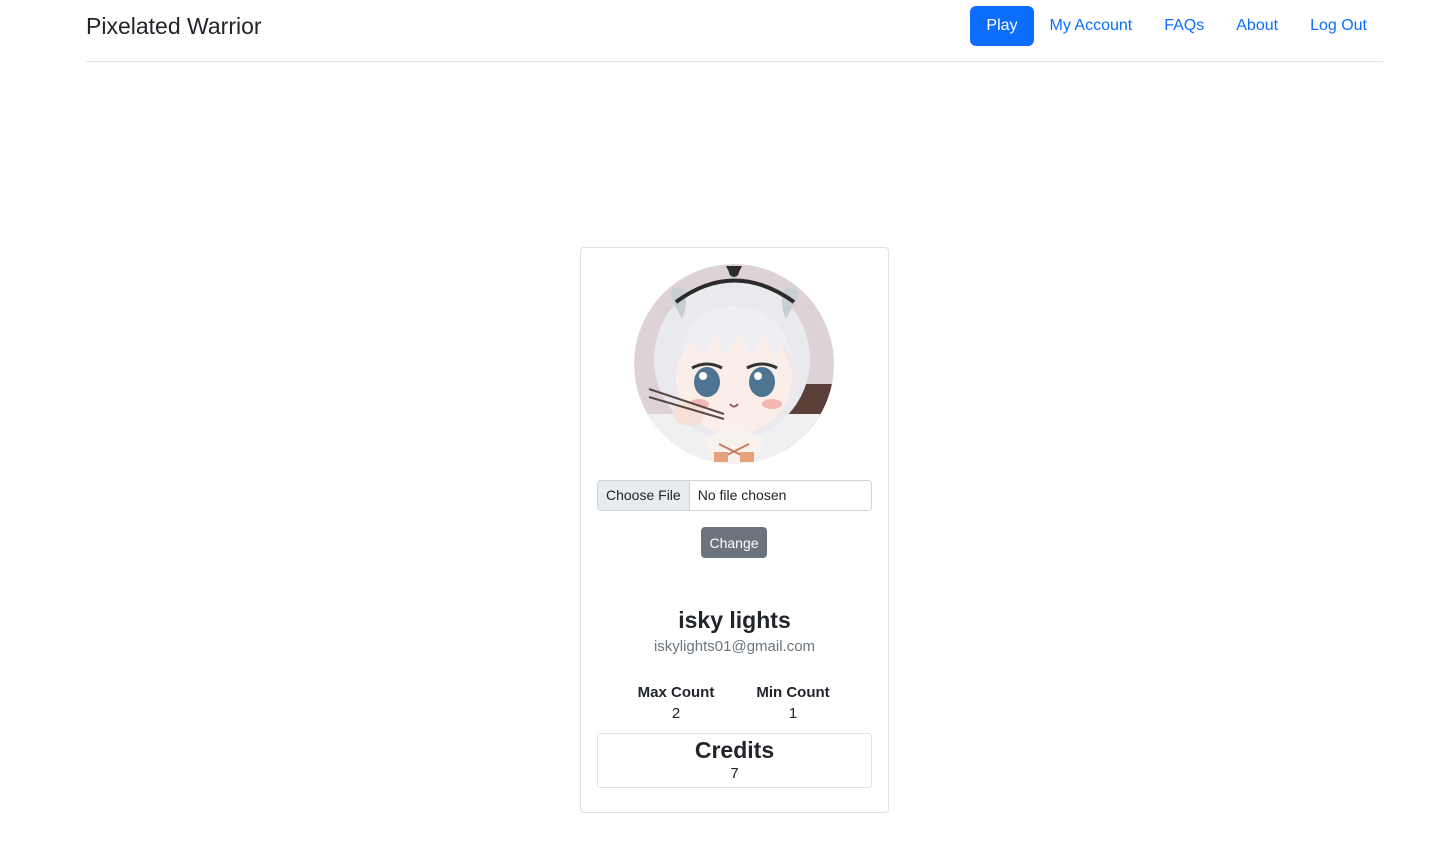 This screenshot has width=1431, height=850. I want to click on credits-label: Credits, so click(734, 750).